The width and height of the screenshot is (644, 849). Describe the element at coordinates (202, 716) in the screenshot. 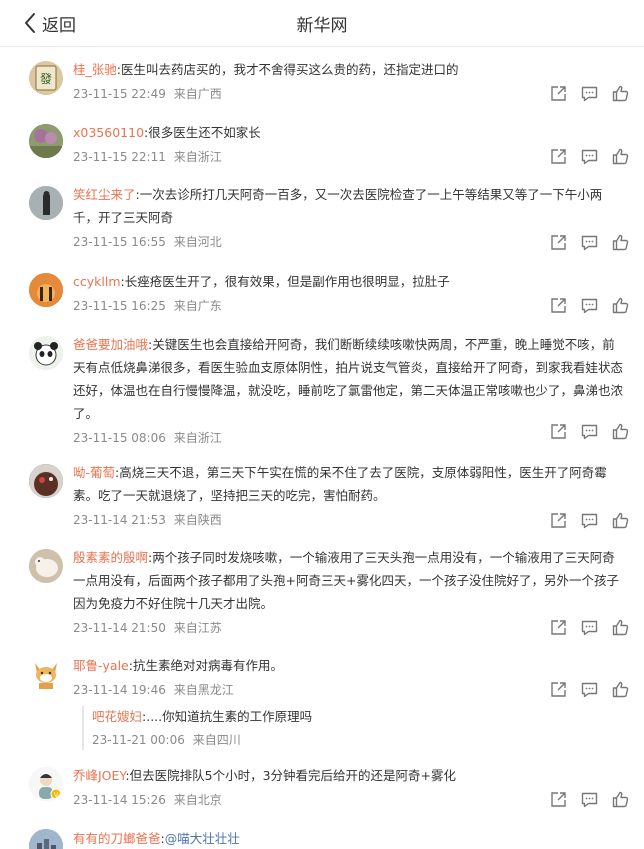

I see `reply-text: 吧花嫂妇:....你知道抗生素的工作原理吗` at that location.